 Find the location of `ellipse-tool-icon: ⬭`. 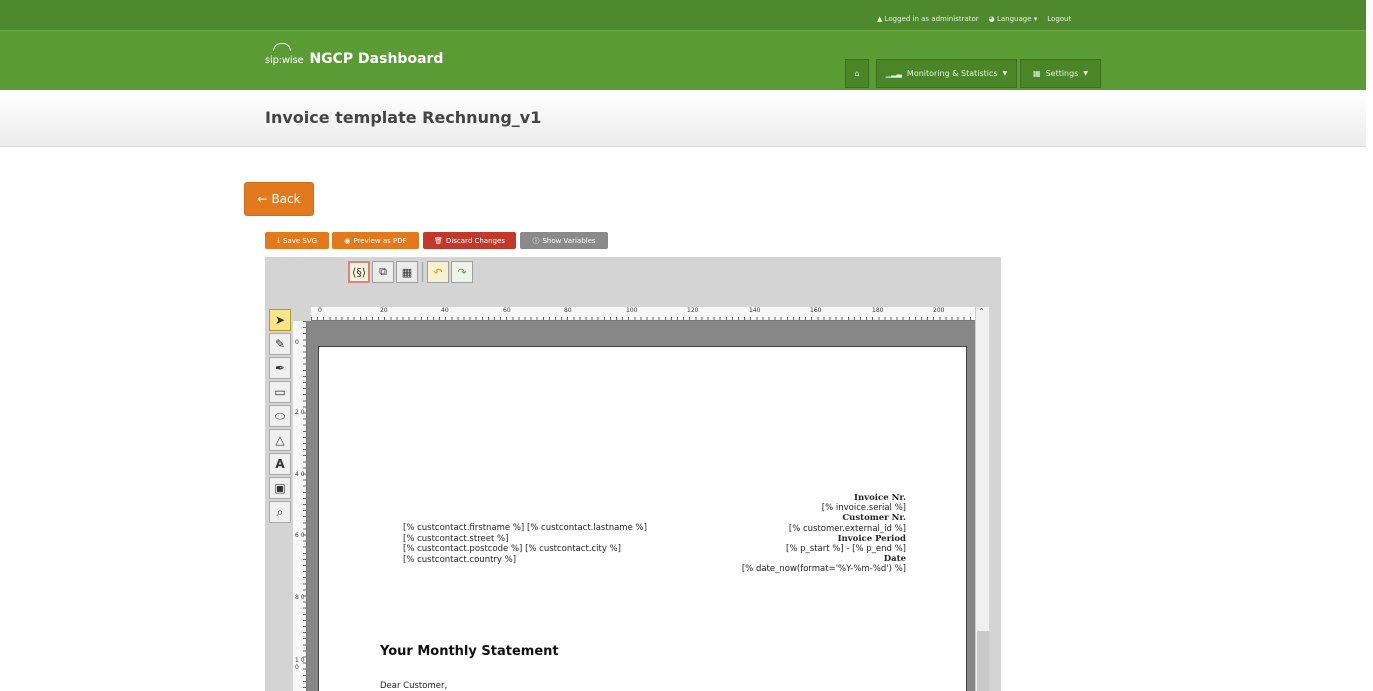

ellipse-tool-icon: ⬭ is located at coordinates (280, 416).